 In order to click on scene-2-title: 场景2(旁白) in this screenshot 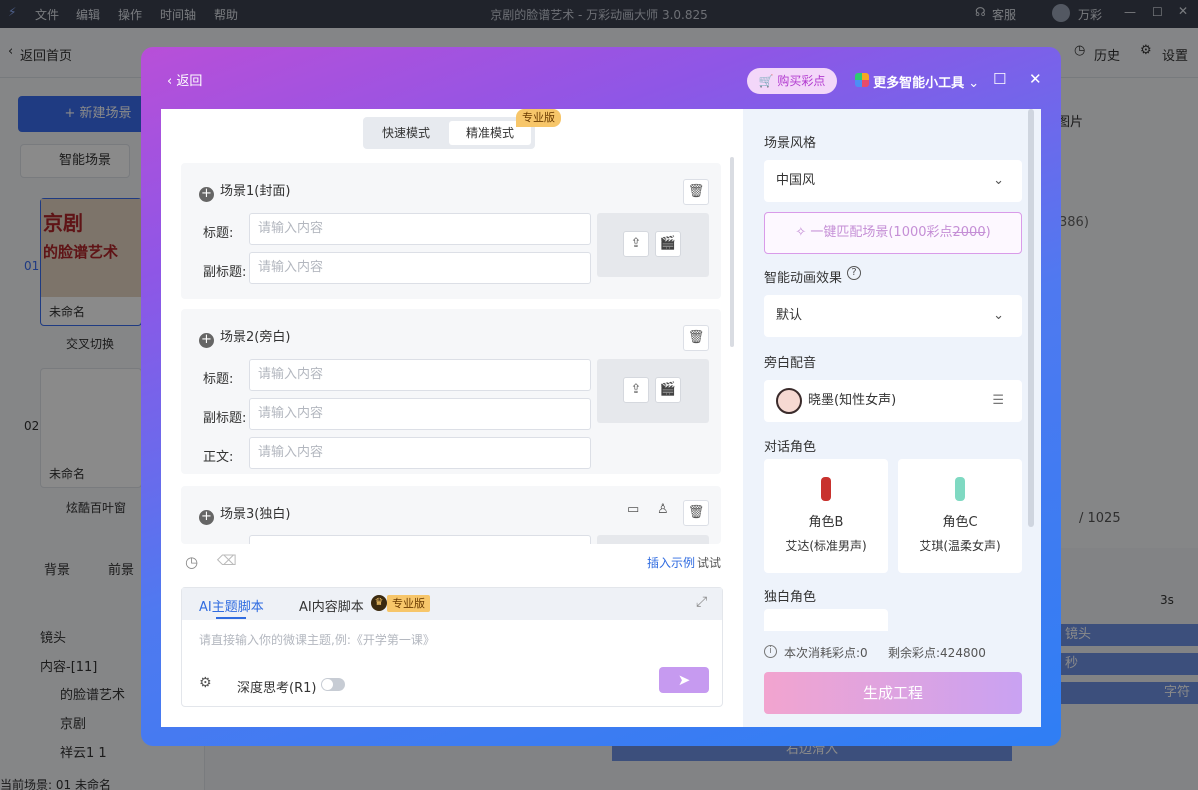, I will do `click(255, 337)`.